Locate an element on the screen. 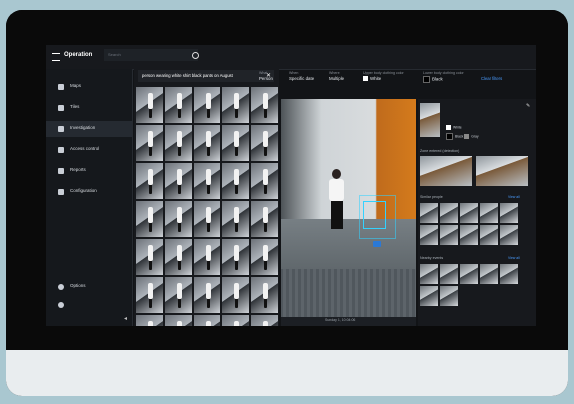 The image size is (574, 404). search-icon is located at coordinates (195, 55).